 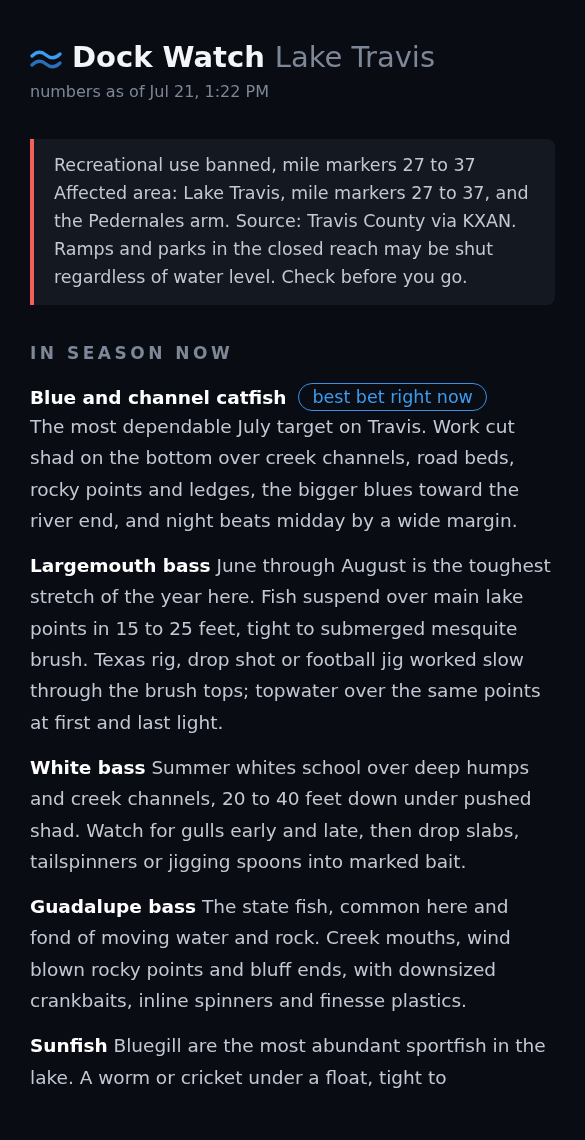 What do you see at coordinates (158, 397) in the screenshot?
I see `species-name: Blue and channel catfish` at bounding box center [158, 397].